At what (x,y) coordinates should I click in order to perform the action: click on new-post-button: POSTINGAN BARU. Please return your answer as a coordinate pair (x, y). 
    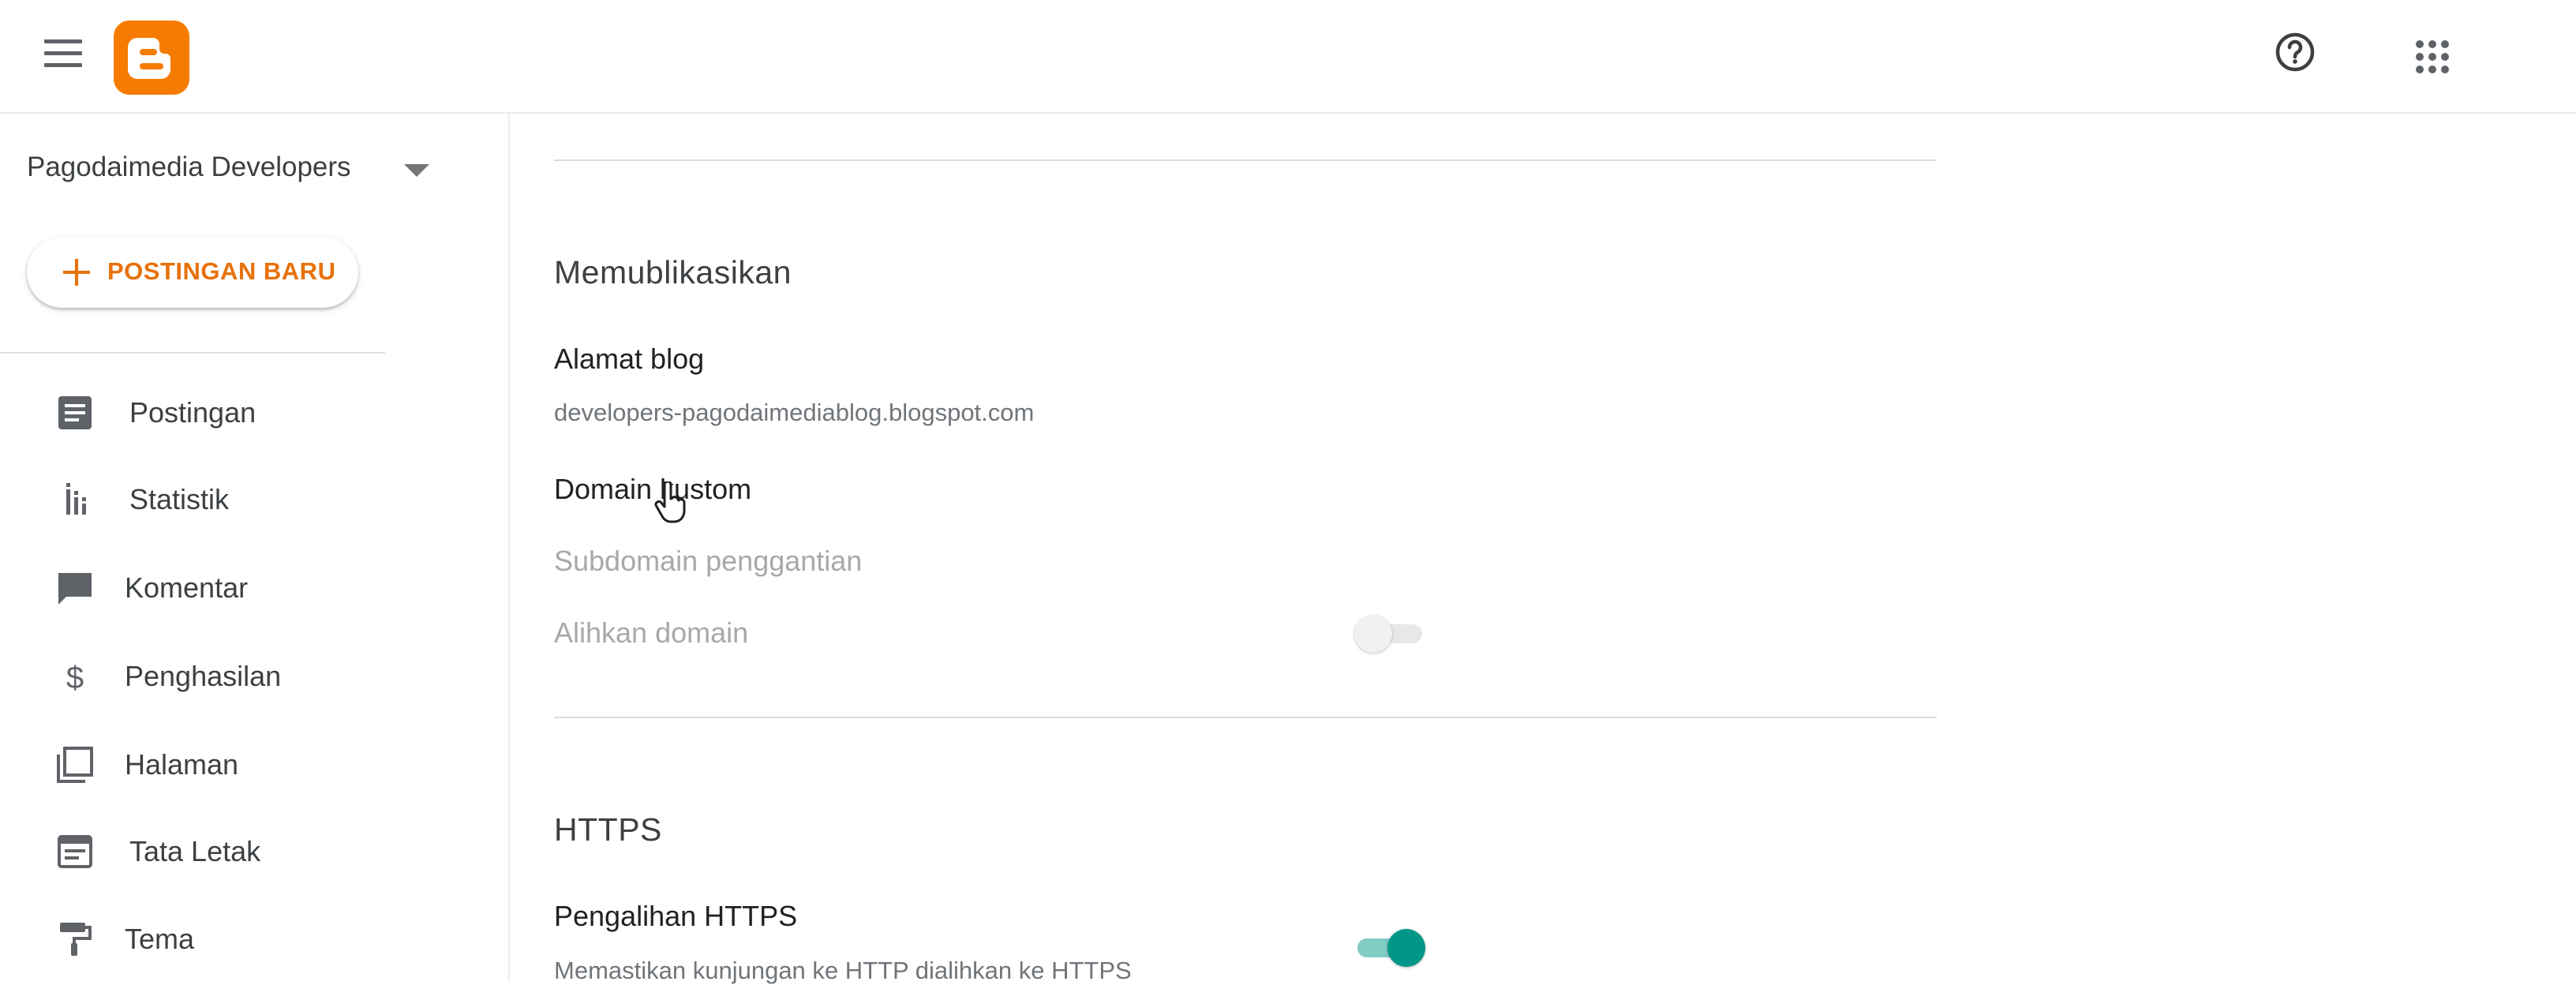
    Looking at the image, I should click on (192, 272).